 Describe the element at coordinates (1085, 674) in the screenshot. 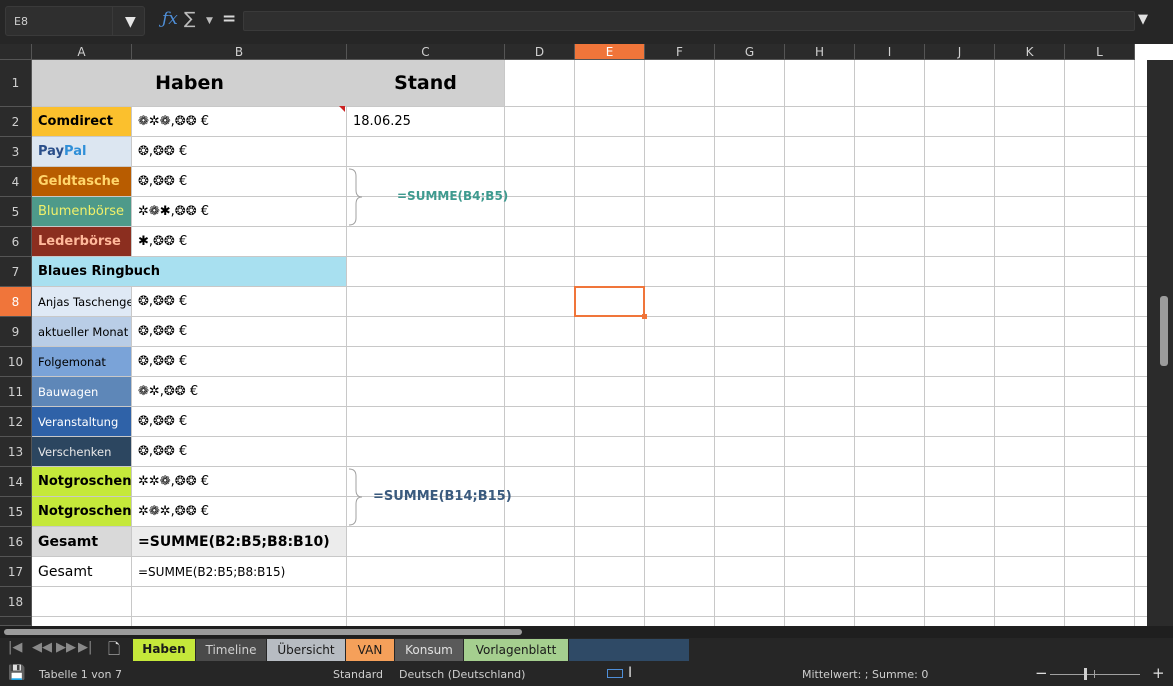

I see `zoom-slider-thumb` at that location.